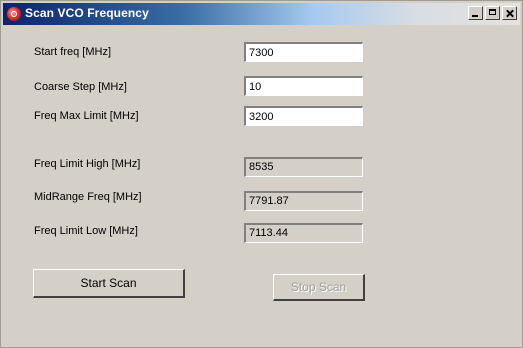 Image resolution: width=523 pixels, height=348 pixels. I want to click on start-scan-button: Start Scan, so click(109, 283).